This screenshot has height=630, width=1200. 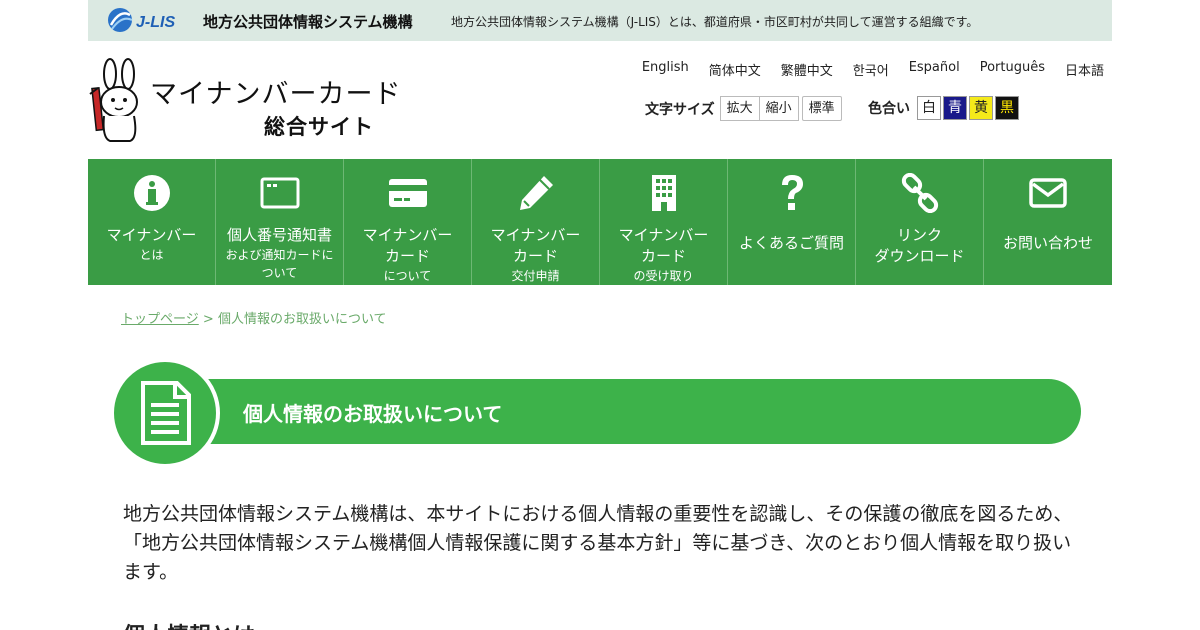 I want to click on color-scheme-label: 色合い, so click(x=889, y=109).